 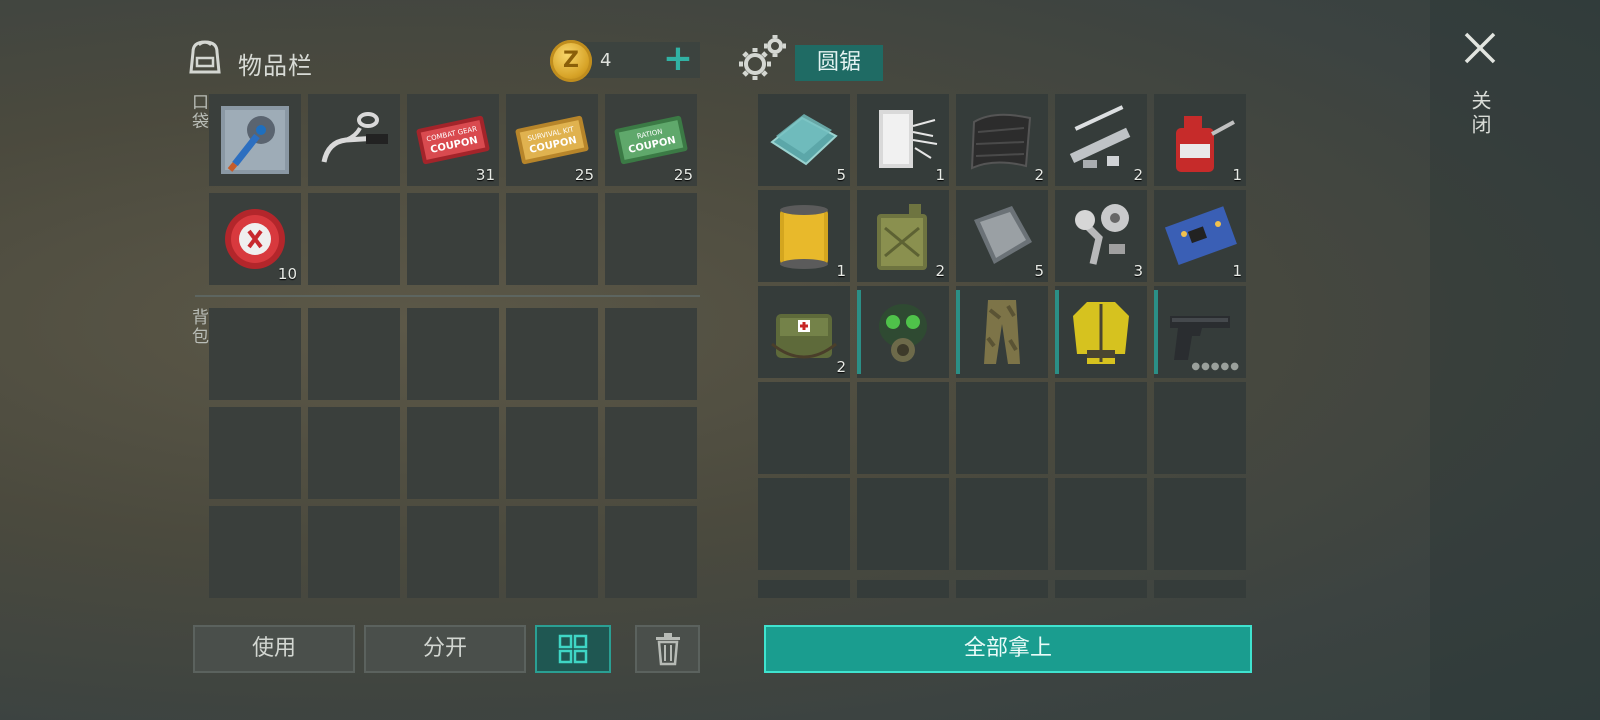 What do you see at coordinates (485, 175) in the screenshot?
I see `item-count: 31` at bounding box center [485, 175].